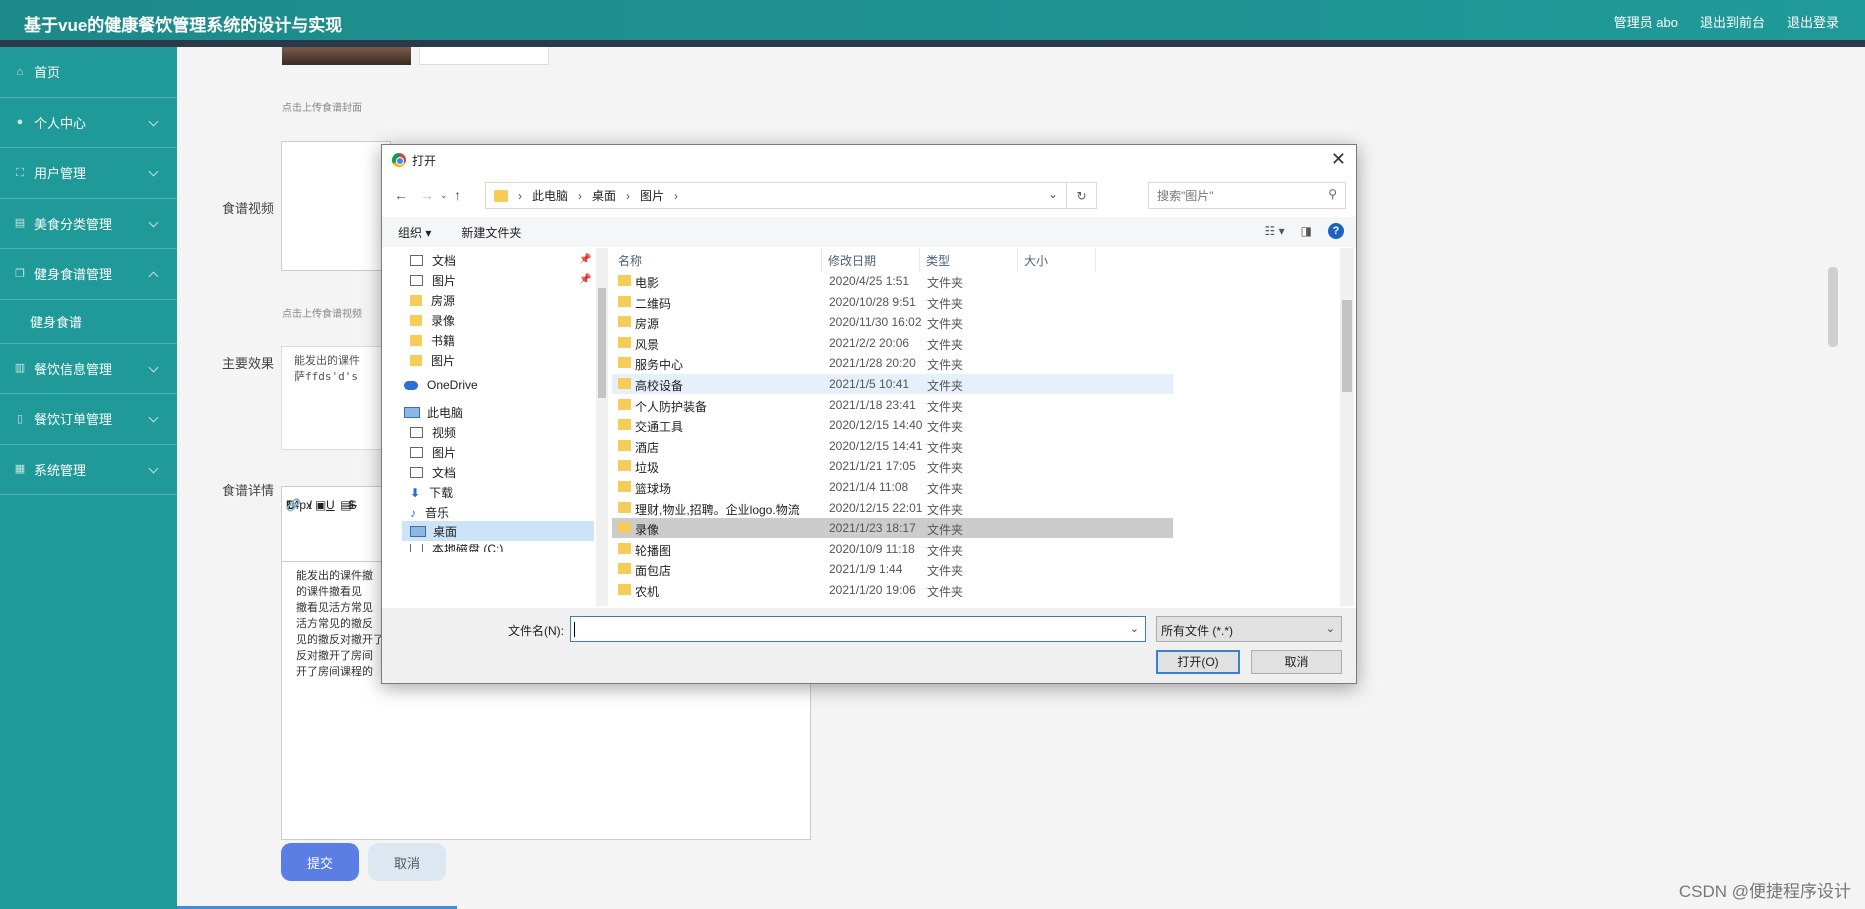 Image resolution: width=1865 pixels, height=909 pixels. What do you see at coordinates (1081, 195) in the screenshot?
I see `refresh-icon: ↻` at bounding box center [1081, 195].